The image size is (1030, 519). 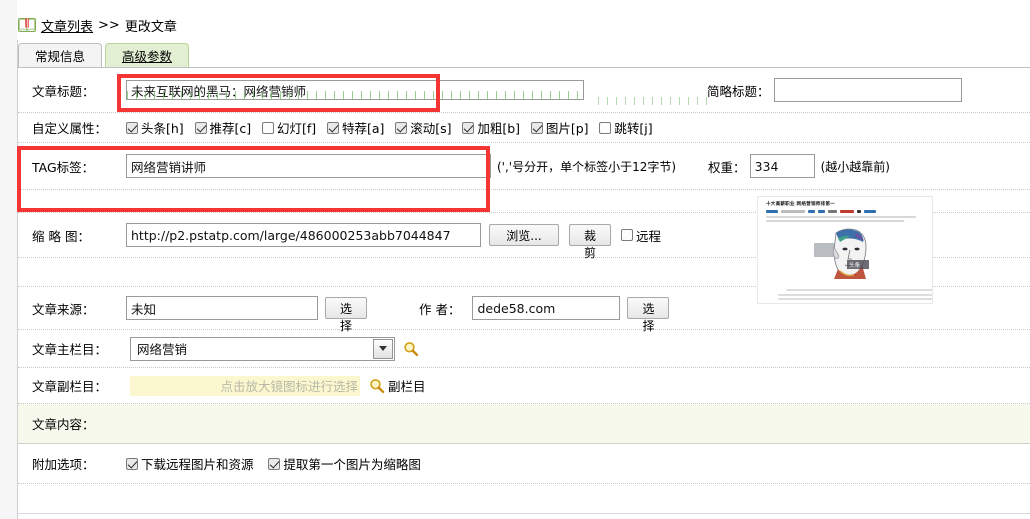 What do you see at coordinates (849, 211) in the screenshot?
I see `thumbnail-preview-meta` at bounding box center [849, 211].